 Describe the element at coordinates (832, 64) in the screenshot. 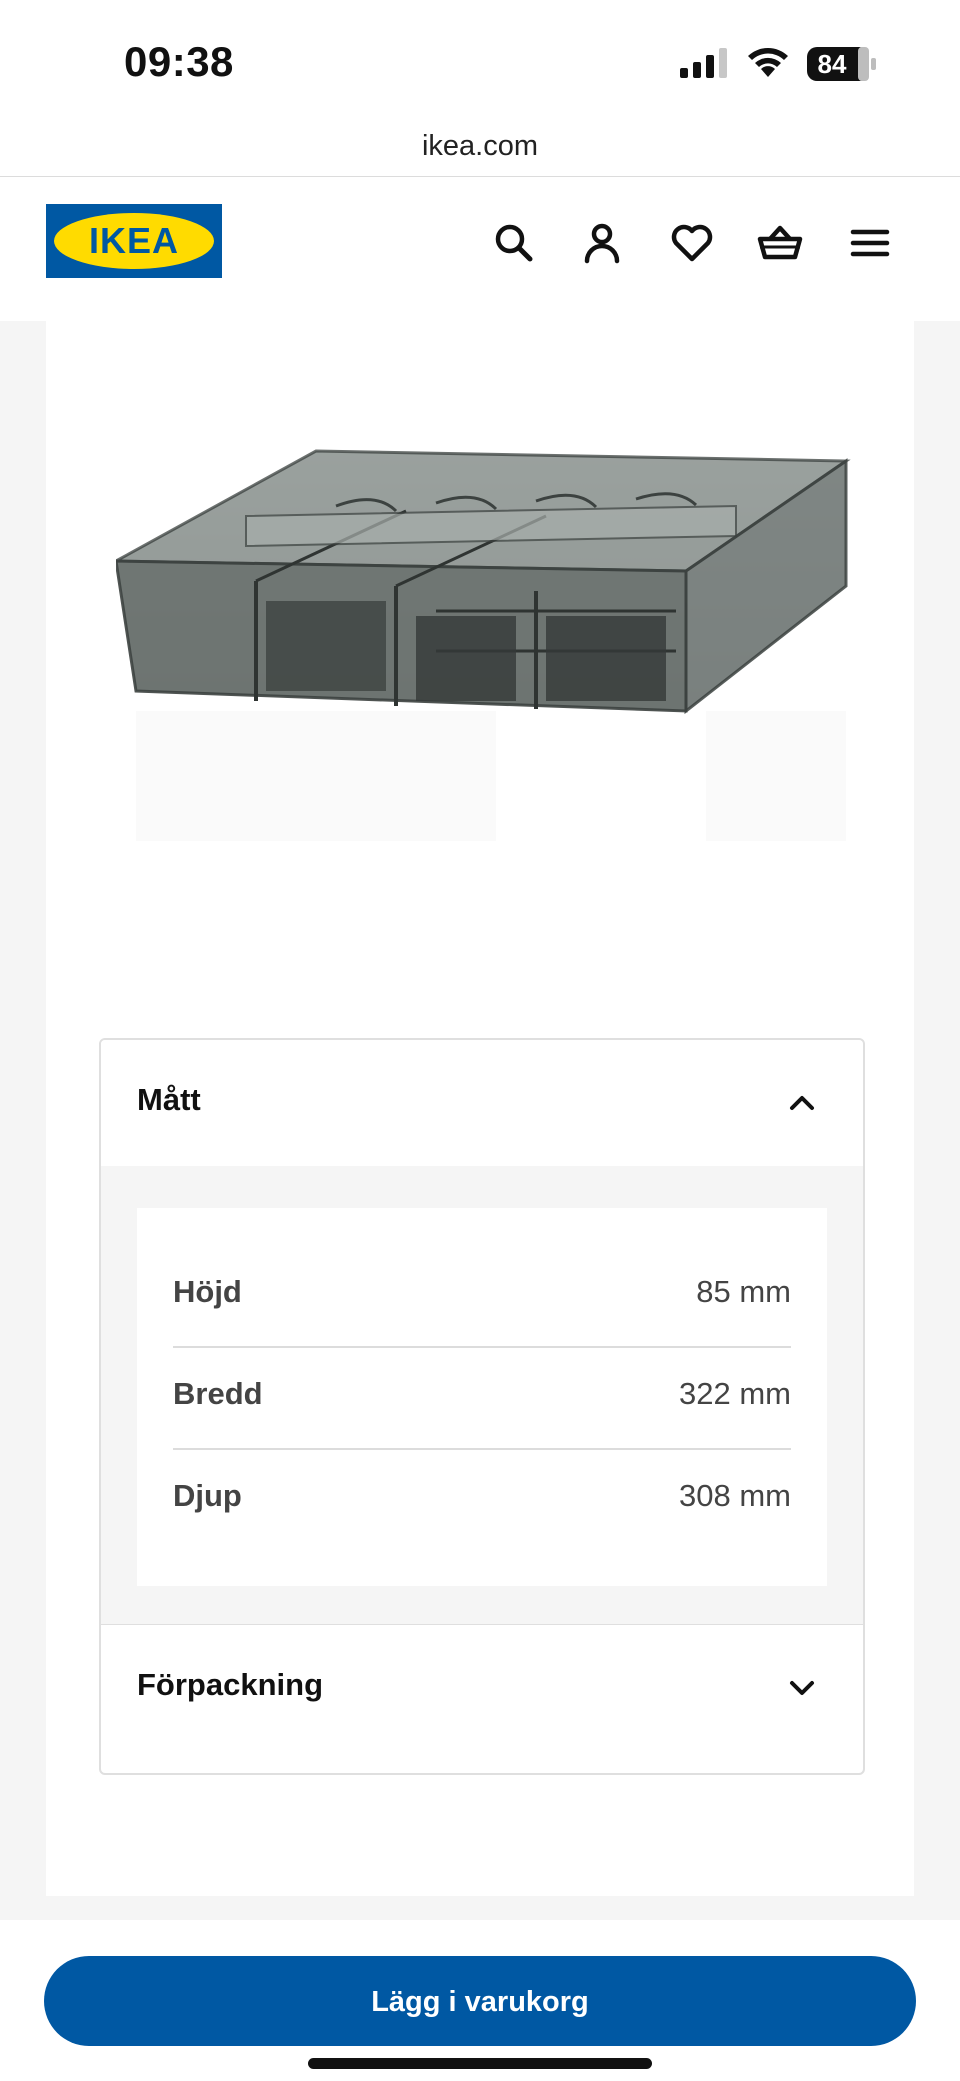

I see `battery-level: 84` at that location.